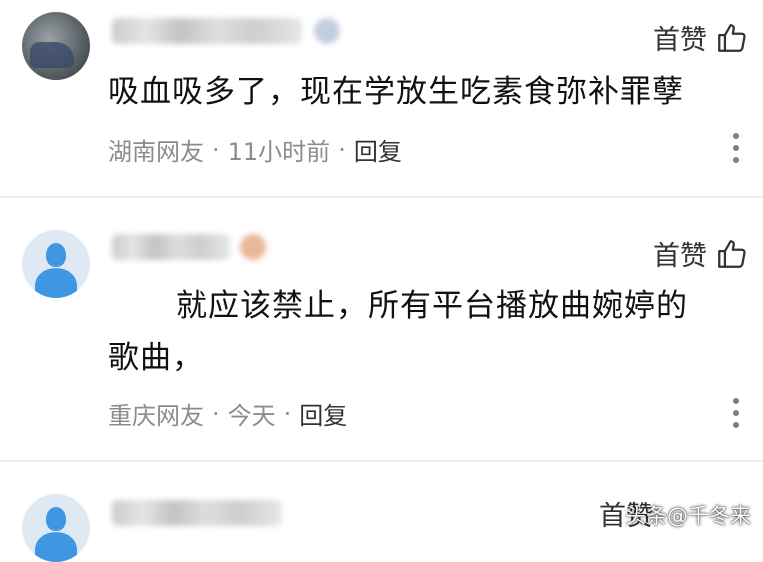 This screenshot has width=763, height=562. Describe the element at coordinates (156, 358) in the screenshot. I see `comment-text-line-2: 歌曲，` at that location.